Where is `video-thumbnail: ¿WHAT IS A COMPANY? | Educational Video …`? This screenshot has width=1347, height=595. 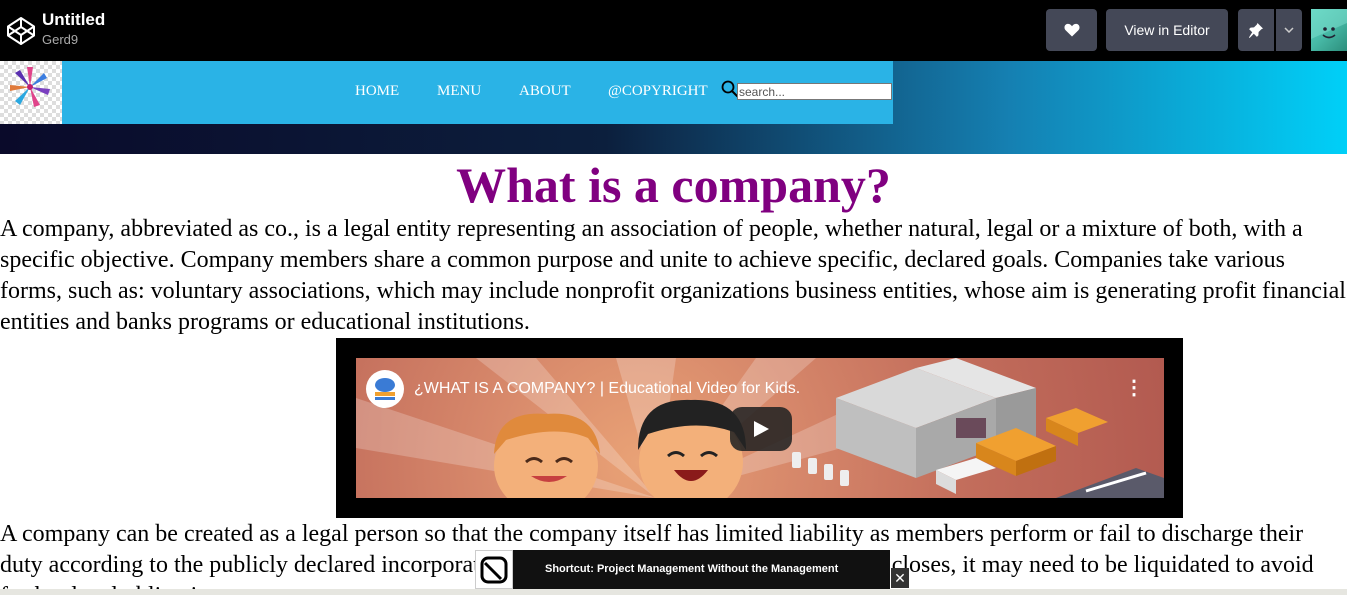
video-thumbnail: ¿WHAT IS A COMPANY? | Educational Video … is located at coordinates (760, 428).